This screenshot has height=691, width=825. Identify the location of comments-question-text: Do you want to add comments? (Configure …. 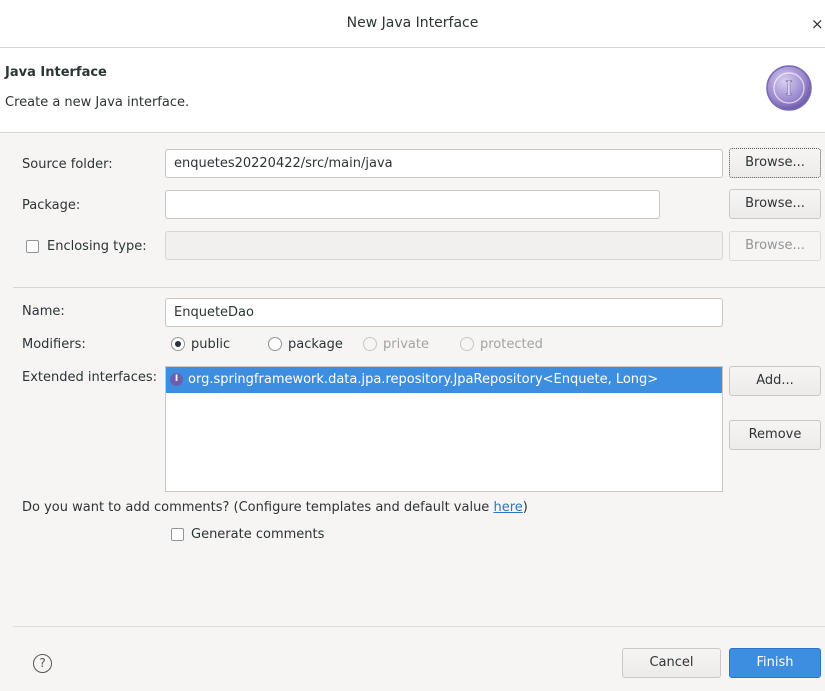
(258, 507).